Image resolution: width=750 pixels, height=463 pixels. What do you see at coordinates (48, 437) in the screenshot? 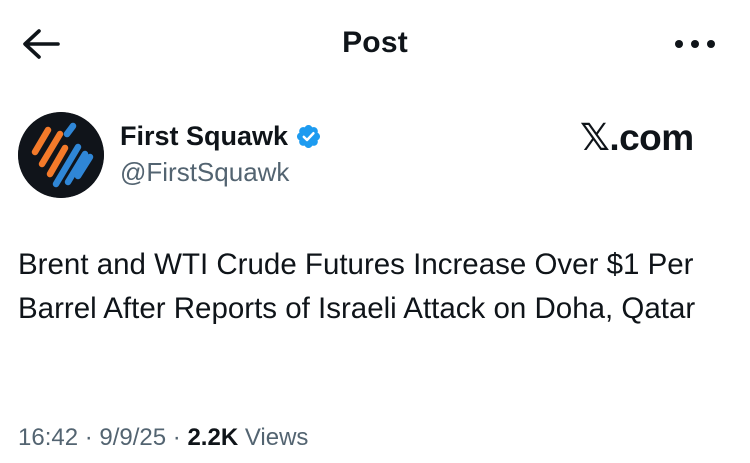
I see `post-time: 16:42` at bounding box center [48, 437].